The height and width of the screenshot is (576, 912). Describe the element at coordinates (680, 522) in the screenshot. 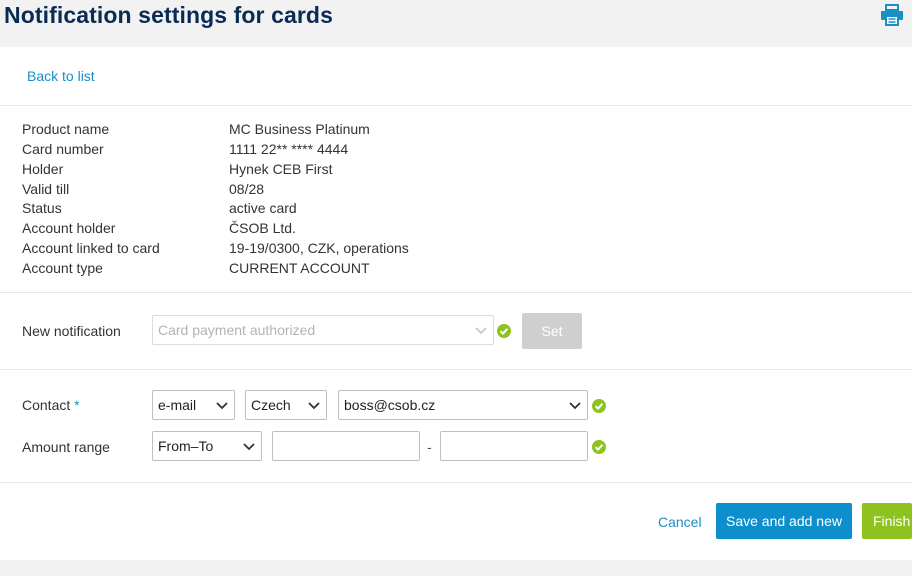

I see `cancel-link: Cancel` at that location.